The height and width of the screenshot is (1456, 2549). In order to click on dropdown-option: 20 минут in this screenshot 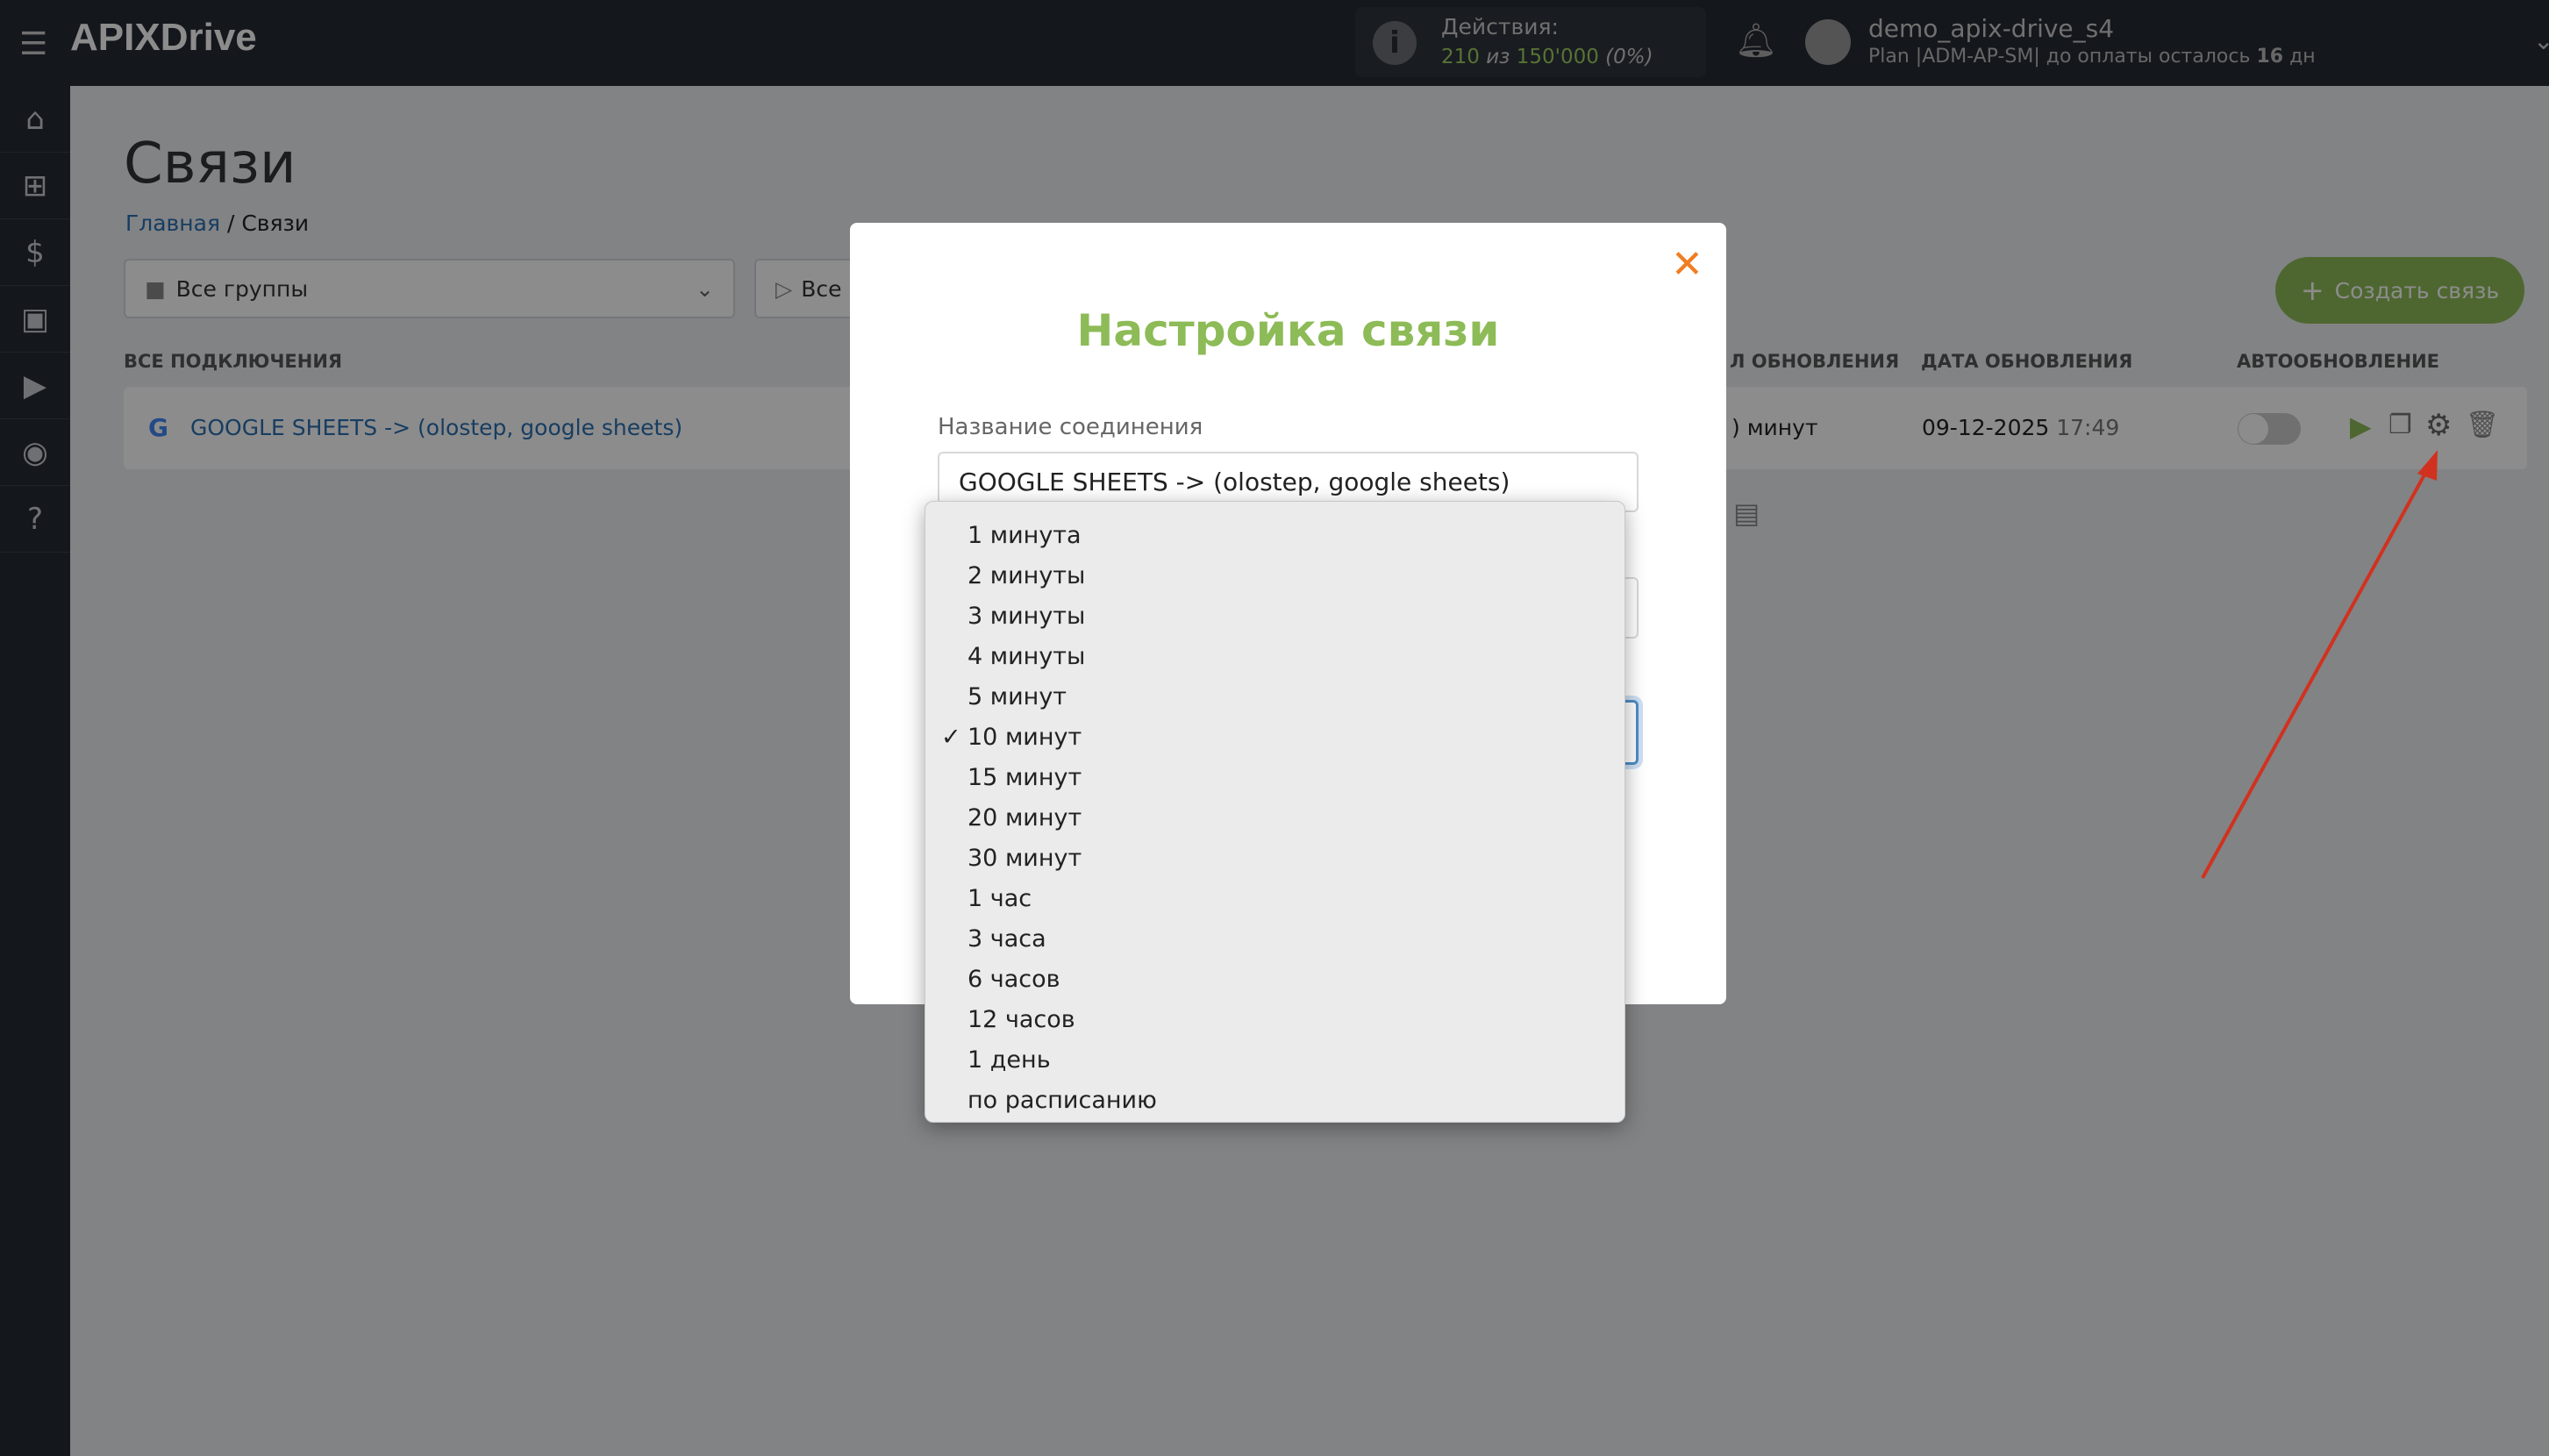, I will do `click(1274, 818)`.